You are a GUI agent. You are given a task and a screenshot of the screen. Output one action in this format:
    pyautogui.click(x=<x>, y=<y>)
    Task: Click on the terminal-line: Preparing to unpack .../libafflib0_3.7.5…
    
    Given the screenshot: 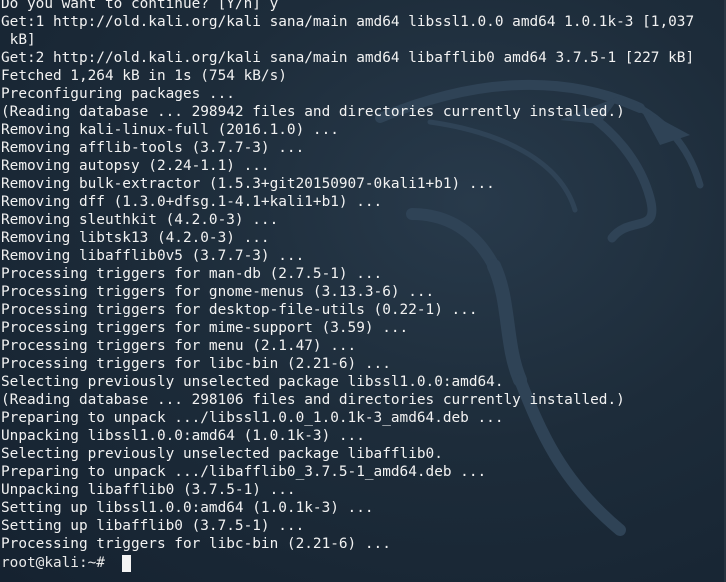 What is the action you would take?
    pyautogui.click(x=244, y=472)
    